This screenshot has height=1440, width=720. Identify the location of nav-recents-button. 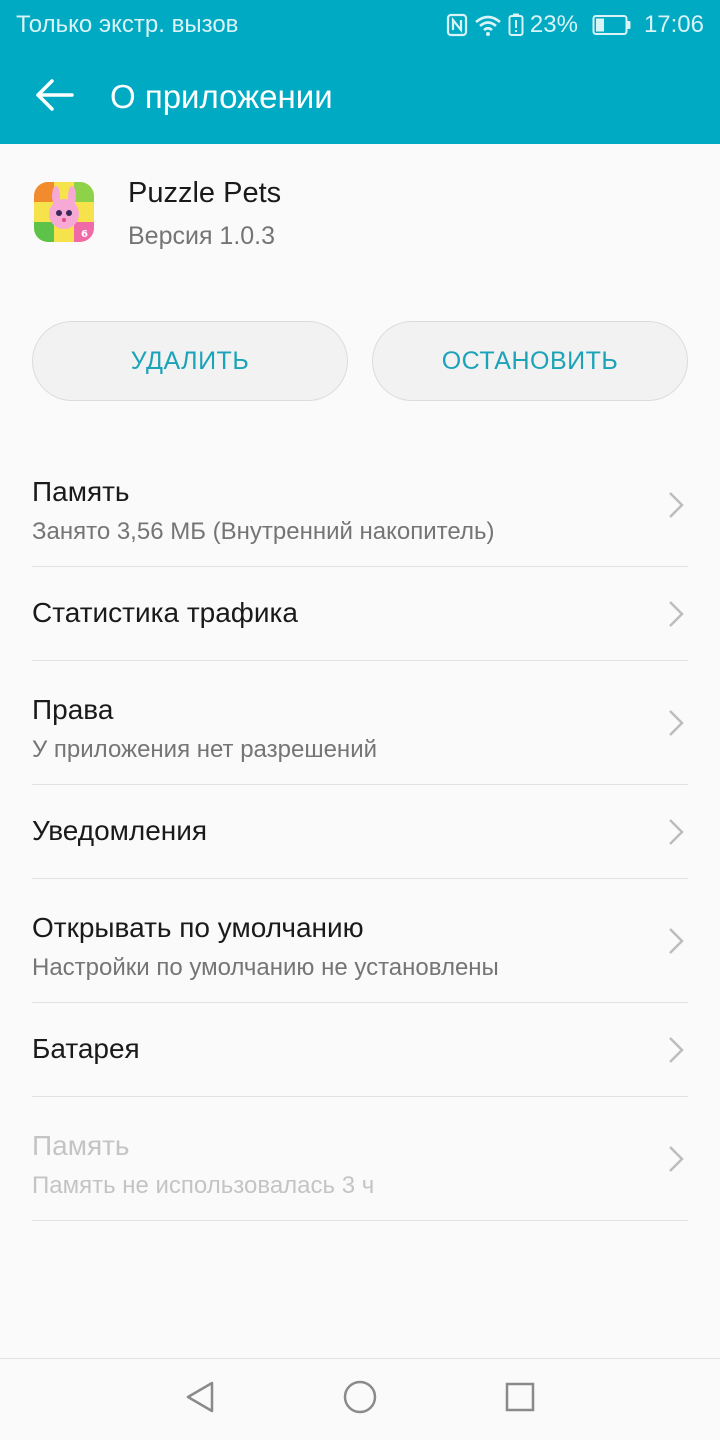
(520, 1399).